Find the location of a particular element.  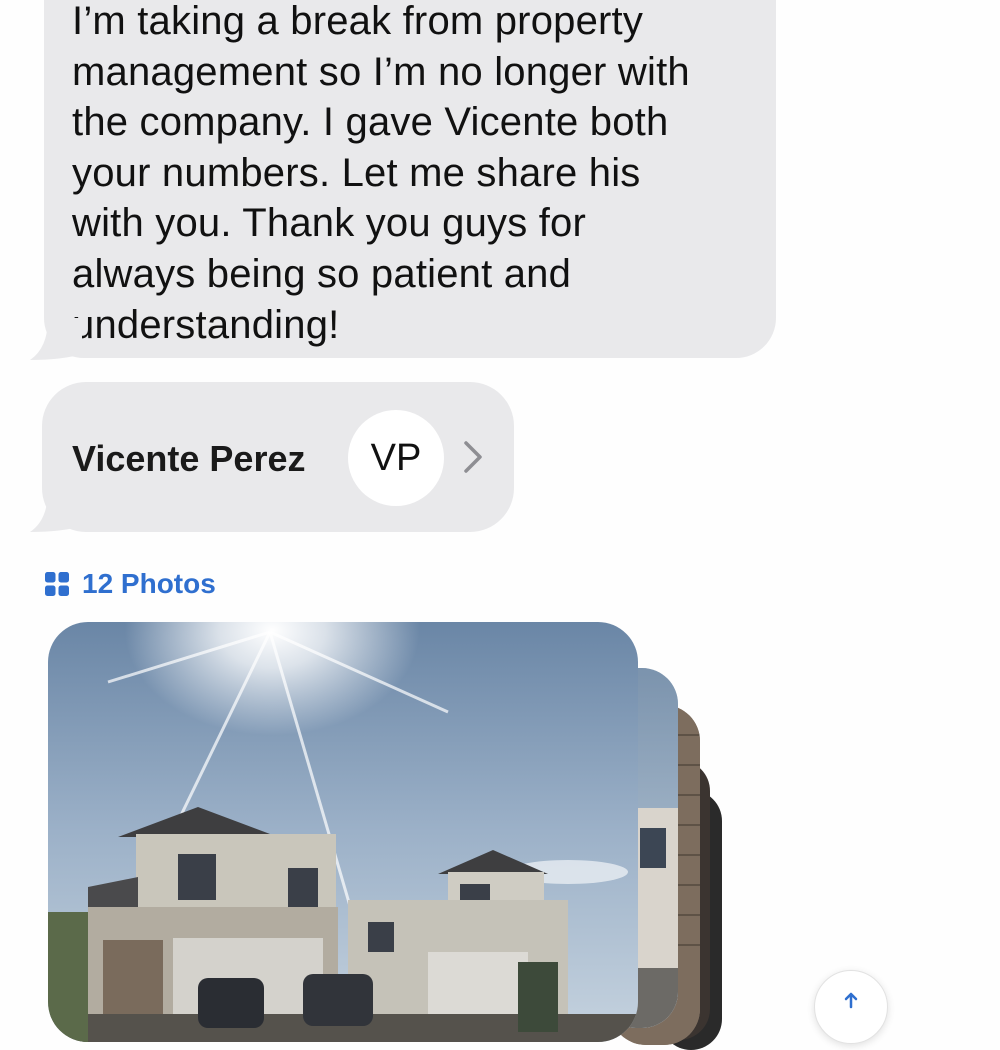

contact-initials: VP is located at coordinates (396, 457).